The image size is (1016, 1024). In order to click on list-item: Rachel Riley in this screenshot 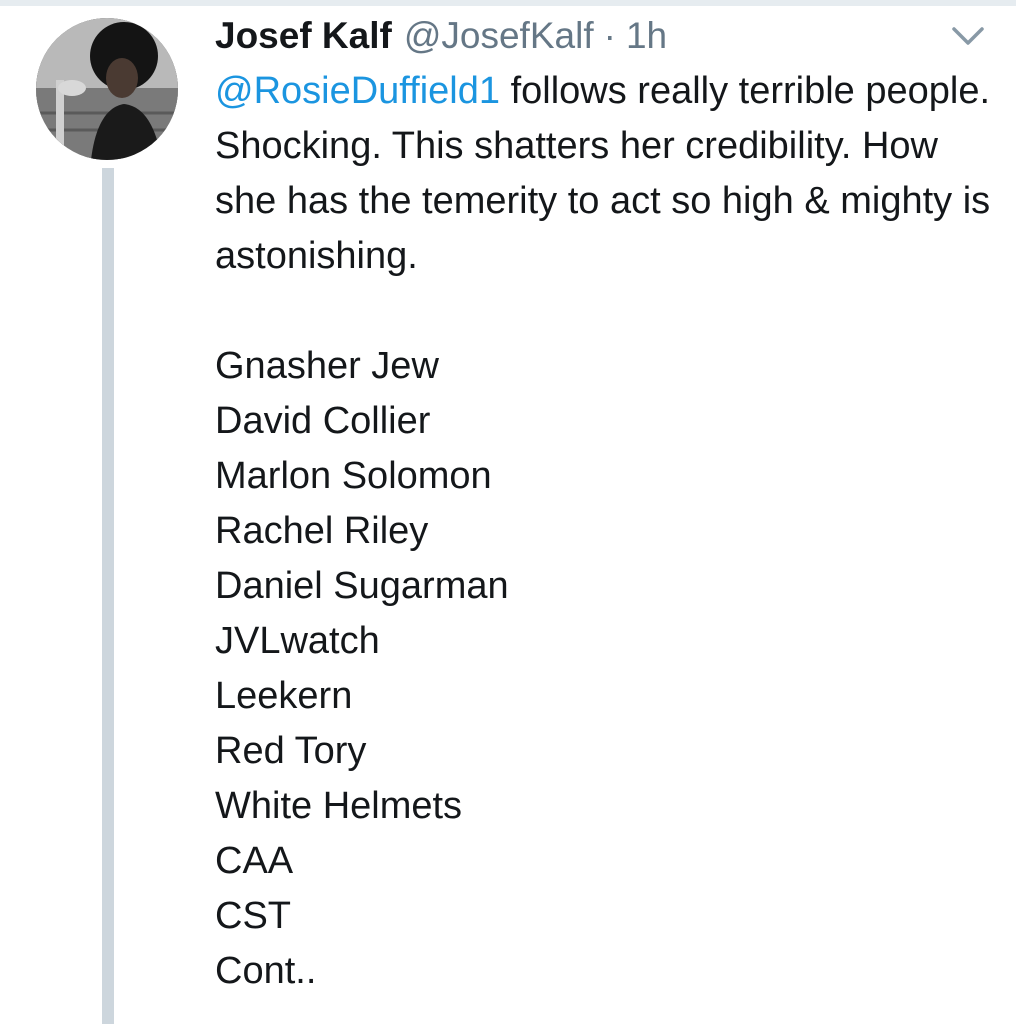, I will do `click(322, 531)`.